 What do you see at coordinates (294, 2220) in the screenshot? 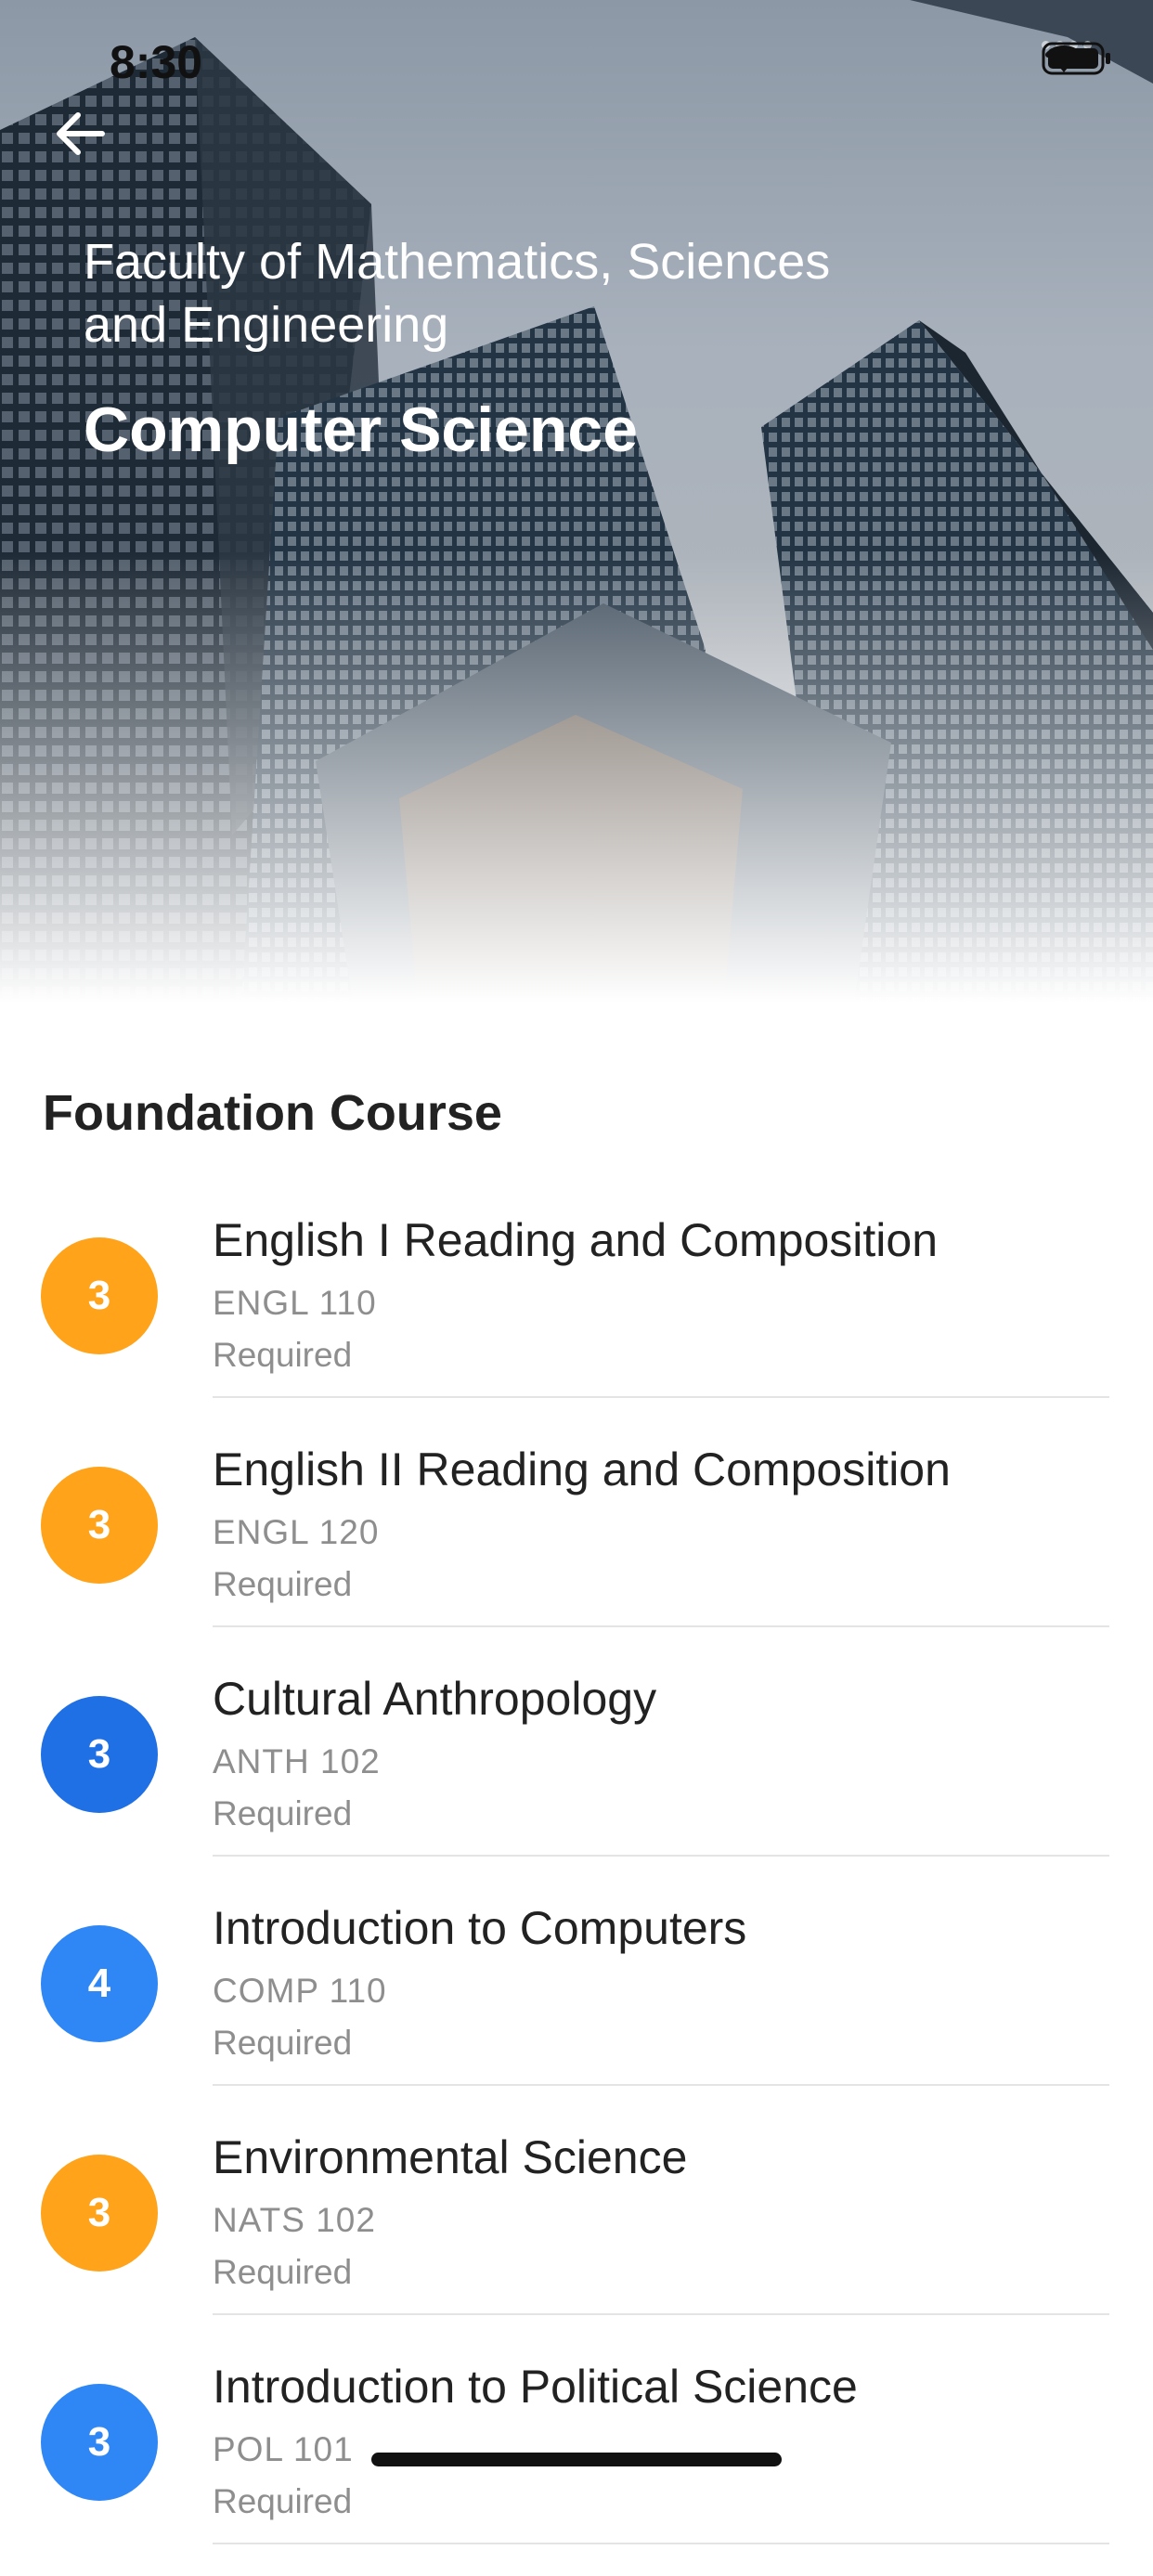
I see `course-code: NATS 102` at bounding box center [294, 2220].